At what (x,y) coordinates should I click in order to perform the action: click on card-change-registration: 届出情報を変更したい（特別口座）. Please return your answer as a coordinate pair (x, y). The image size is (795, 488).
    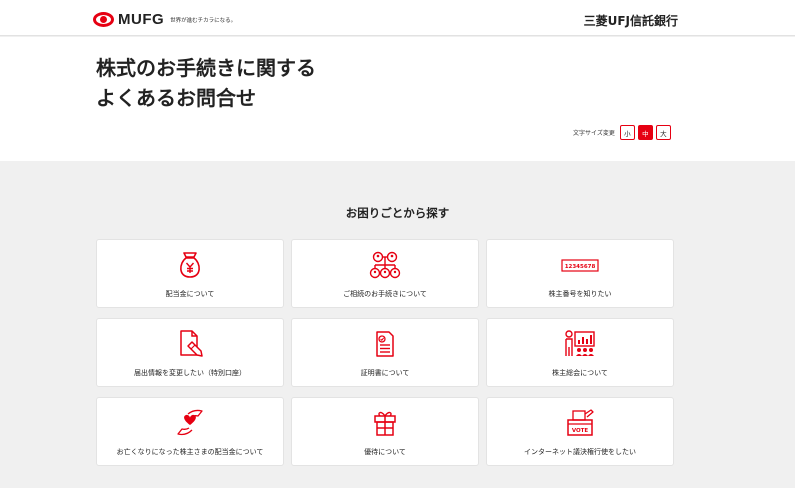
    Looking at the image, I should click on (190, 352).